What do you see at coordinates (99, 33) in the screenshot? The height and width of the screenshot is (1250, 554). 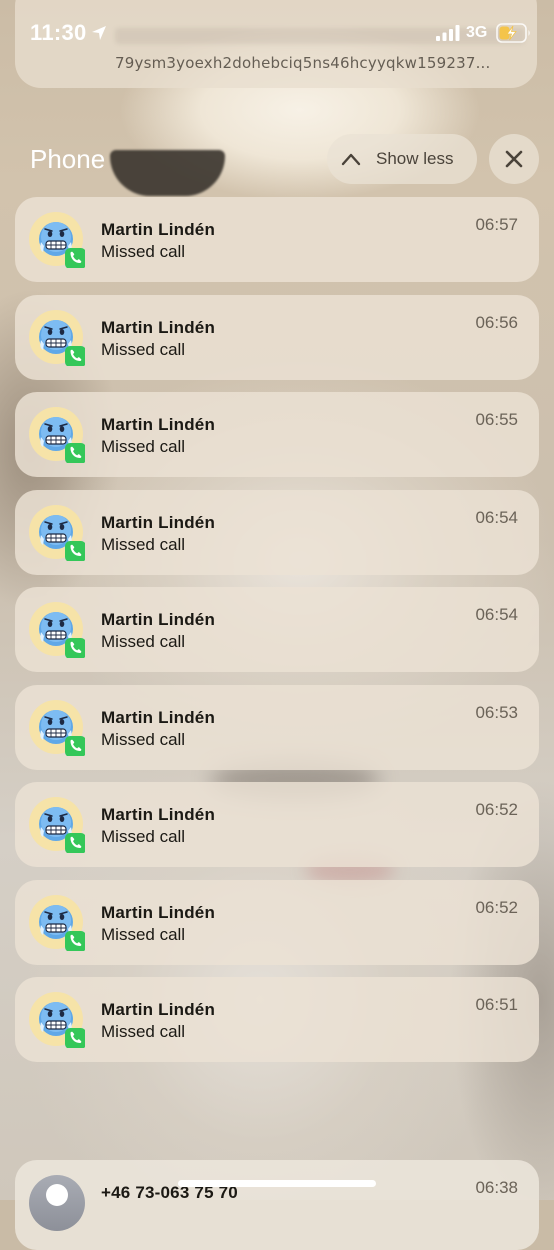 I see `location-arrow-icon` at bounding box center [99, 33].